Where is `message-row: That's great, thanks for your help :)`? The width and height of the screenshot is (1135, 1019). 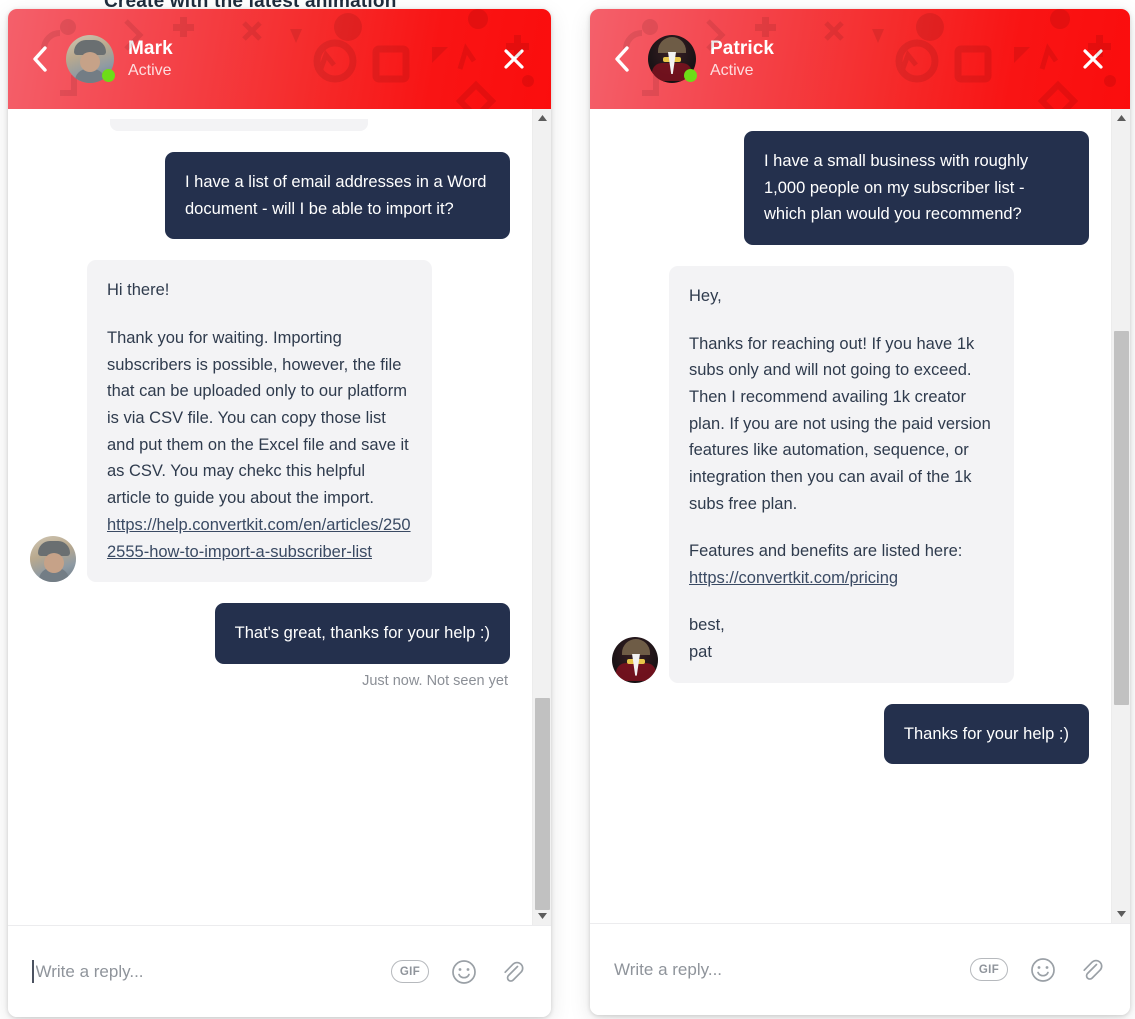
message-row: That's great, thanks for your help :) is located at coordinates (270, 633).